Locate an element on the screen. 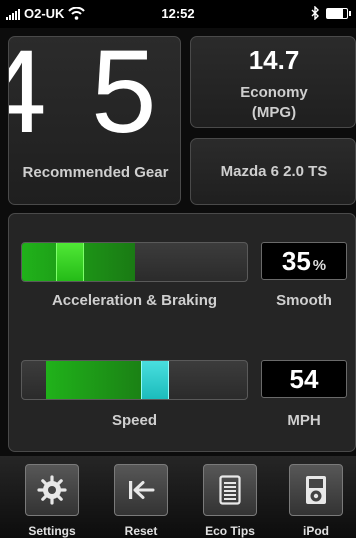 The width and height of the screenshot is (356, 538). status-time: 12:52 is located at coordinates (178, 13).